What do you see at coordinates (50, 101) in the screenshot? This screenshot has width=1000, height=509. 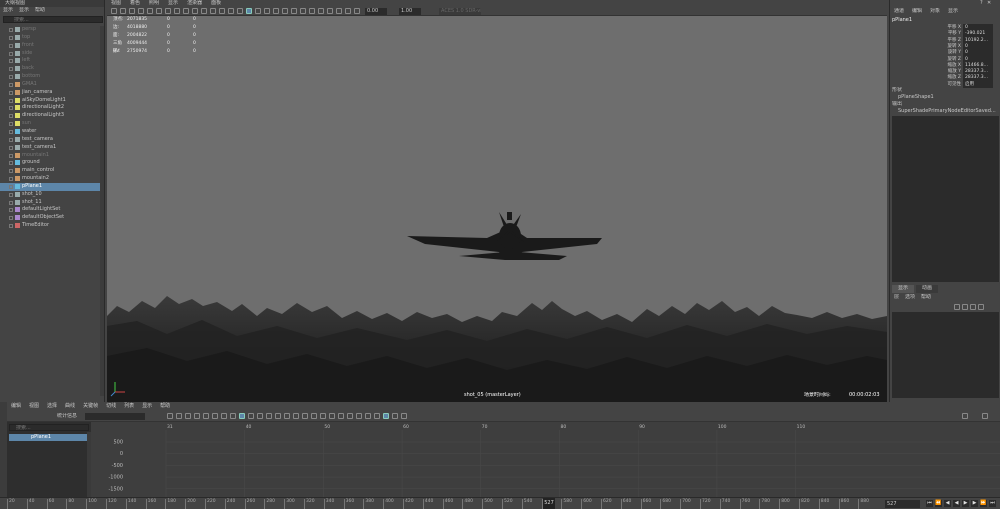 I see `outliner-item: aiSkyDomeLight1` at bounding box center [50, 101].